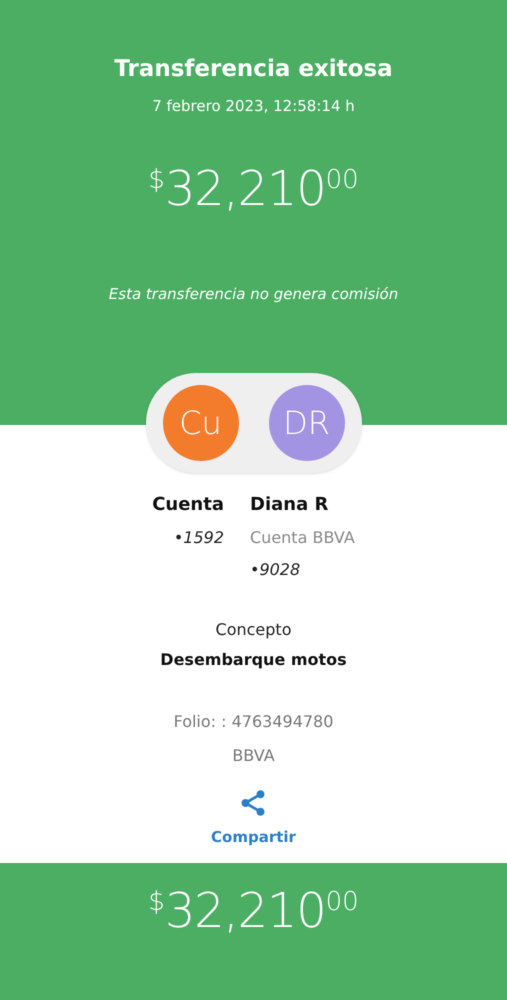 This screenshot has width=507, height=1000. I want to click on party-detail: •1592, so click(199, 538).